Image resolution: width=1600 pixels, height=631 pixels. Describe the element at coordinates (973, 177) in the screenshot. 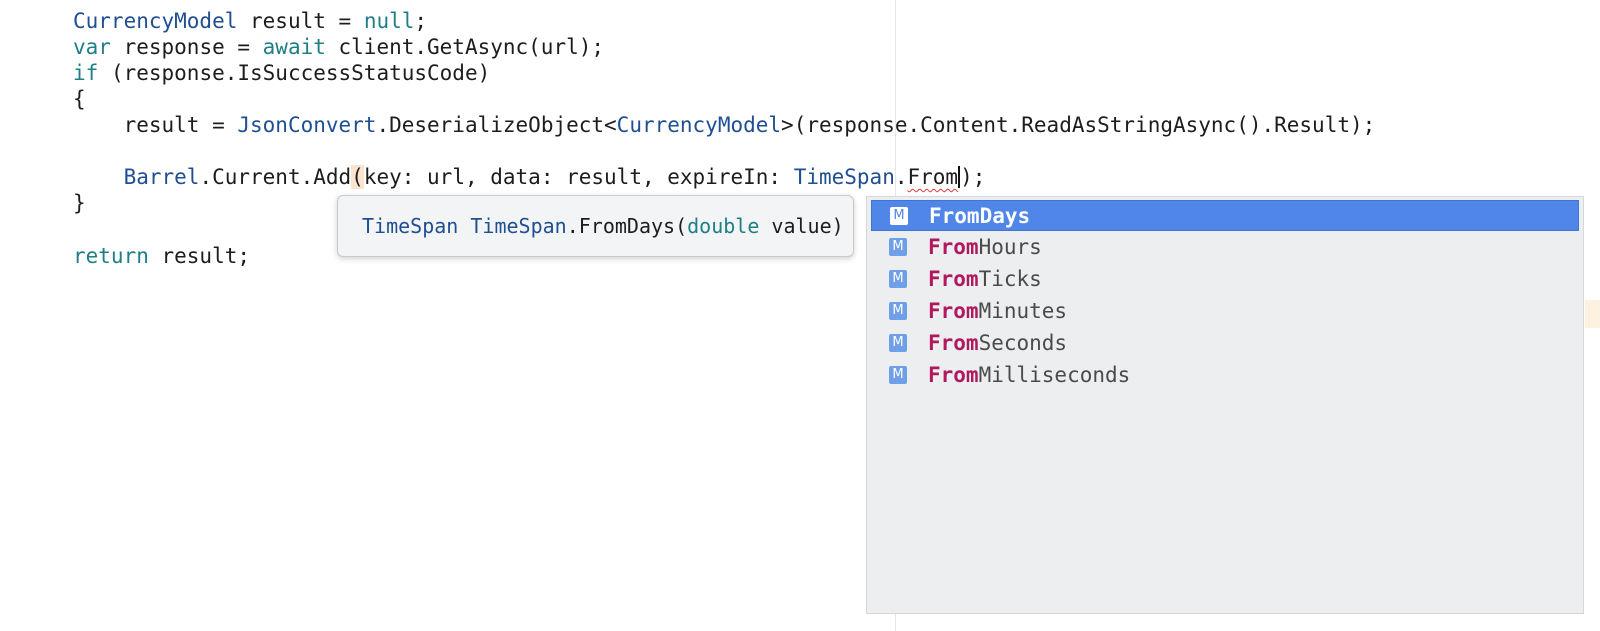

I see `code-text: );` at that location.